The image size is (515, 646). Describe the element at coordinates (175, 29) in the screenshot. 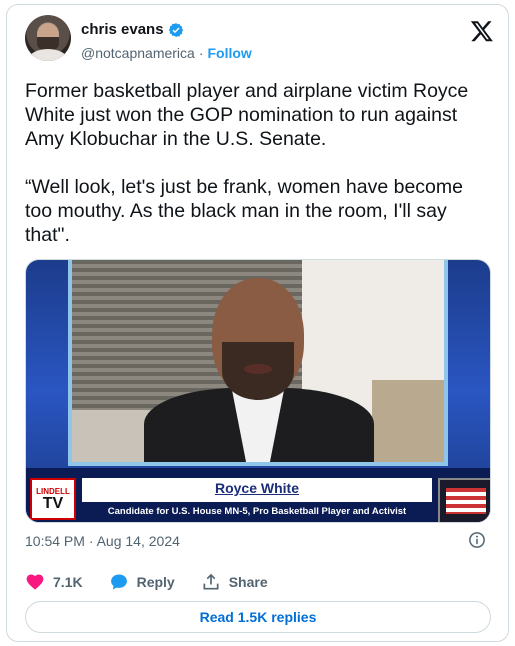

I see `verified-badge-icon` at that location.